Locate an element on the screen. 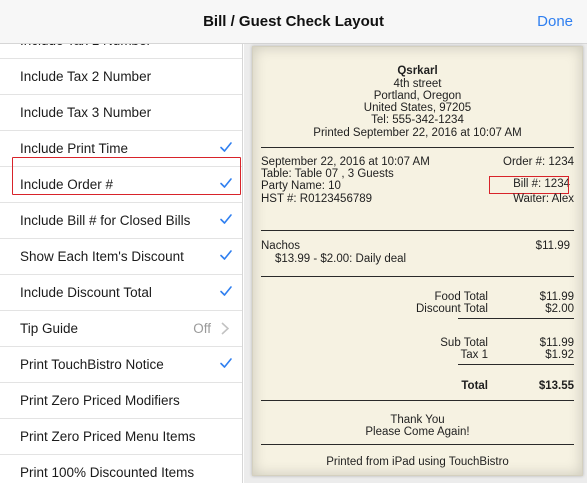  setting-row-include-discount-total: Include Discount Total is located at coordinates (121, 293).